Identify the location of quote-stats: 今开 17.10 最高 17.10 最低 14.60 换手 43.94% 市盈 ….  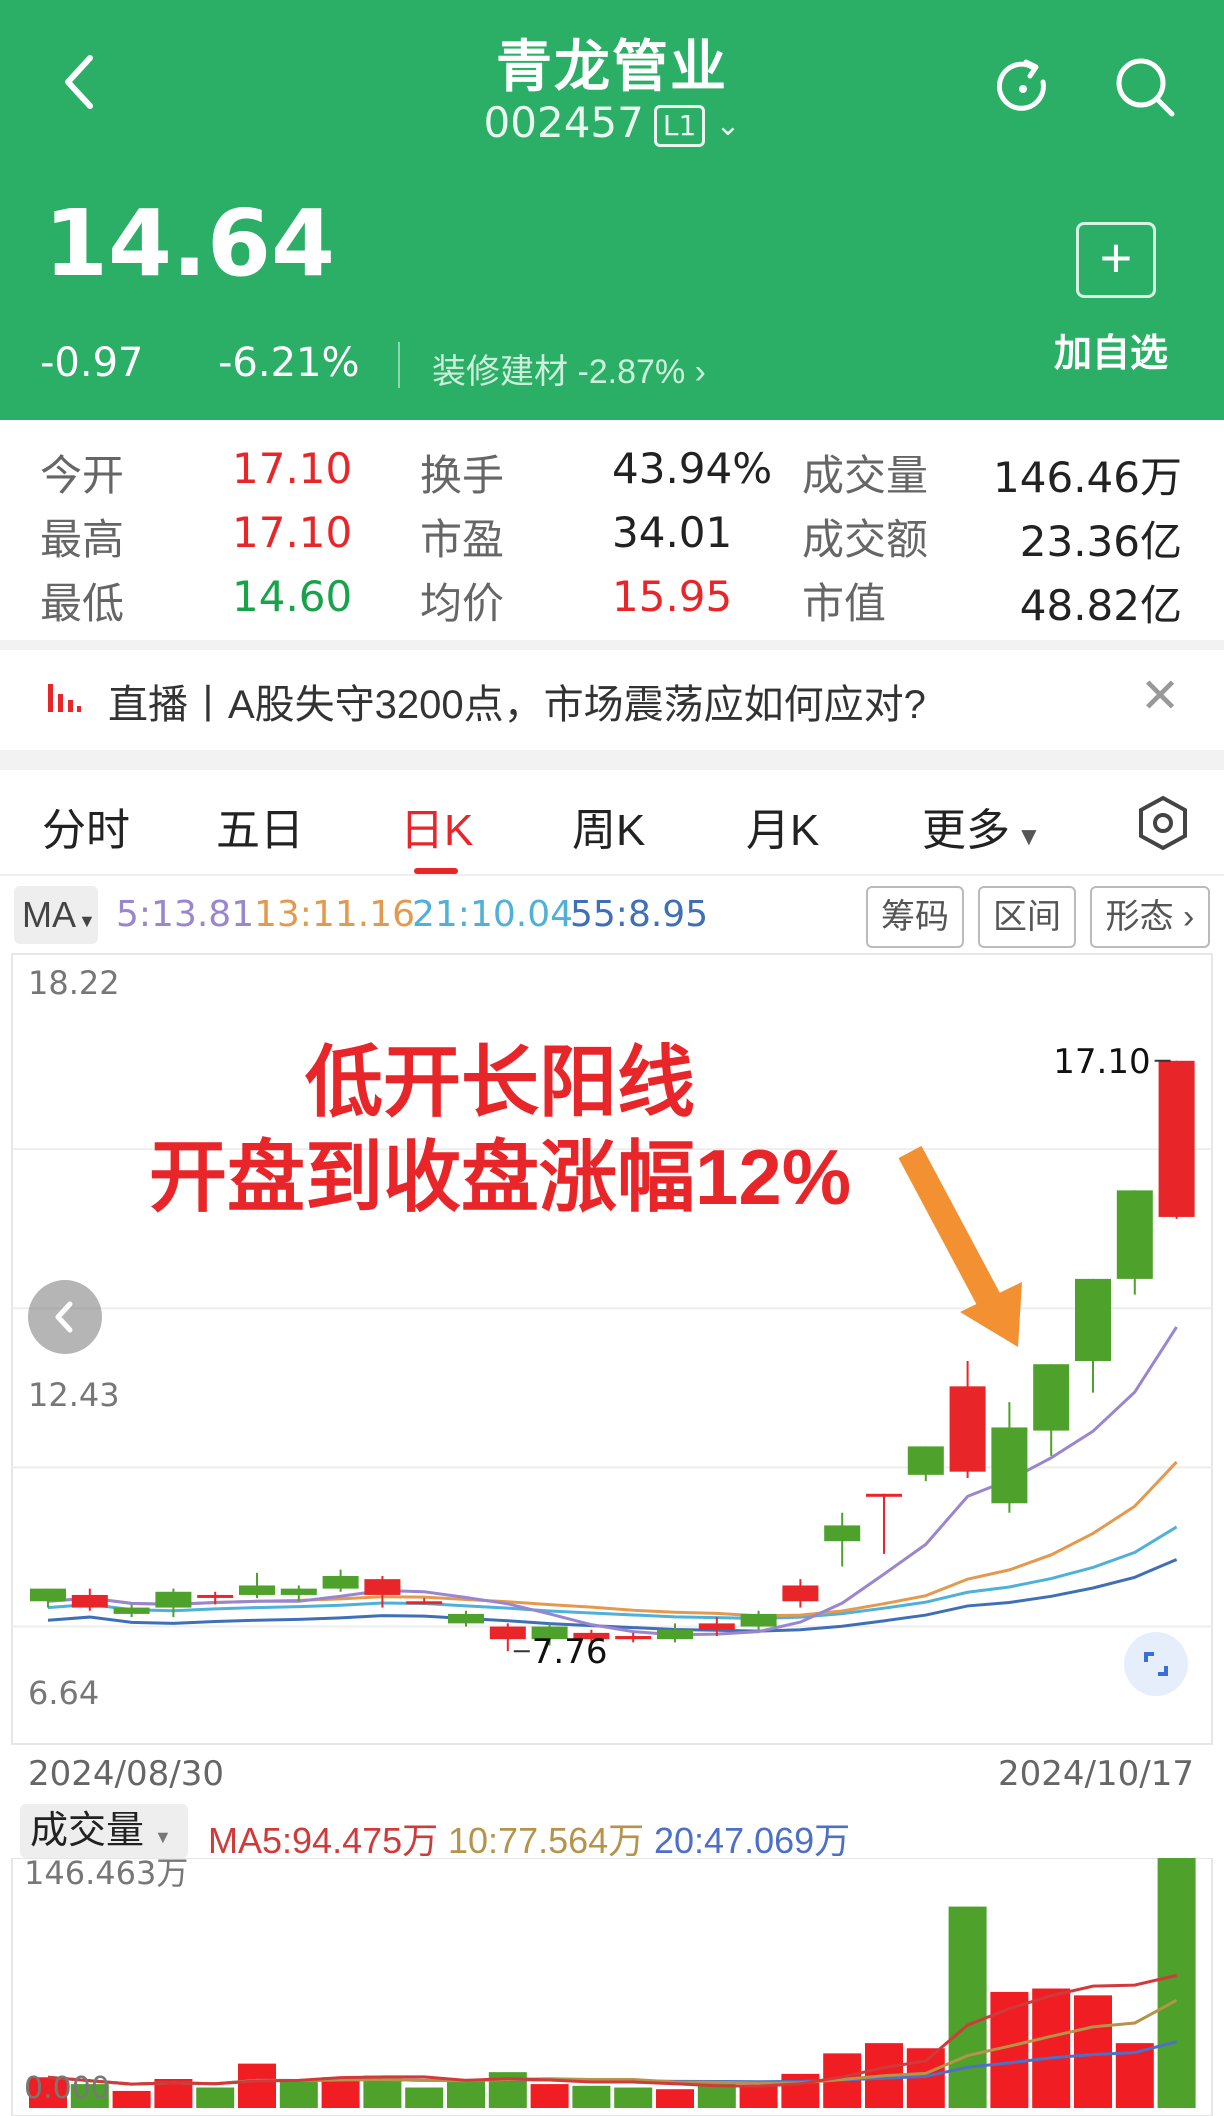
(612, 535).